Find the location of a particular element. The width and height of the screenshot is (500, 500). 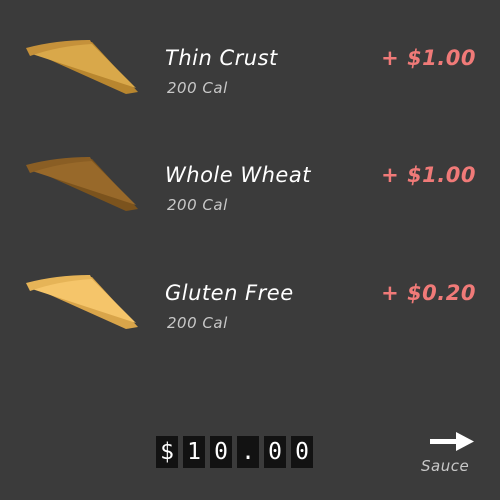

total-digit: 1 is located at coordinates (194, 452).